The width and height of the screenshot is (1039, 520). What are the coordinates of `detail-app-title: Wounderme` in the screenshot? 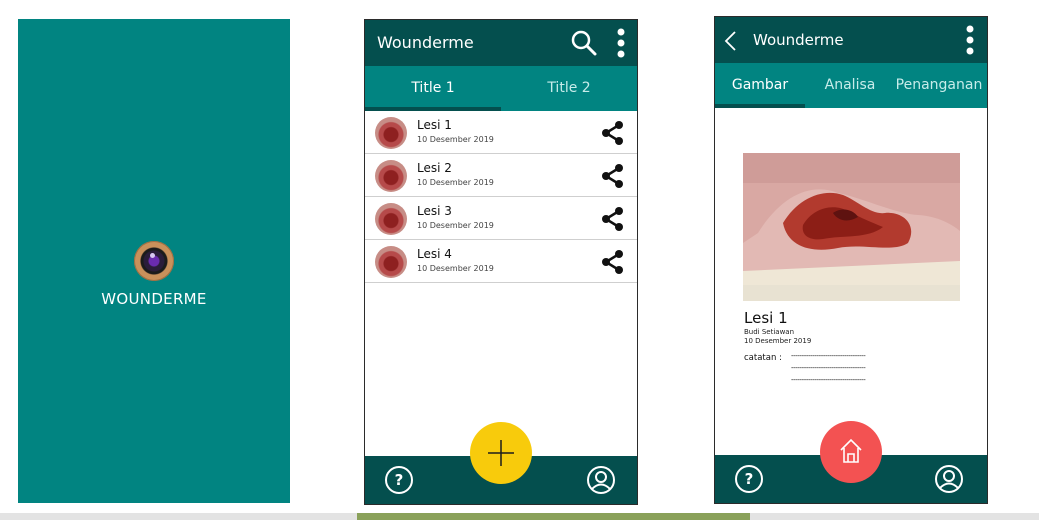 It's located at (798, 40).